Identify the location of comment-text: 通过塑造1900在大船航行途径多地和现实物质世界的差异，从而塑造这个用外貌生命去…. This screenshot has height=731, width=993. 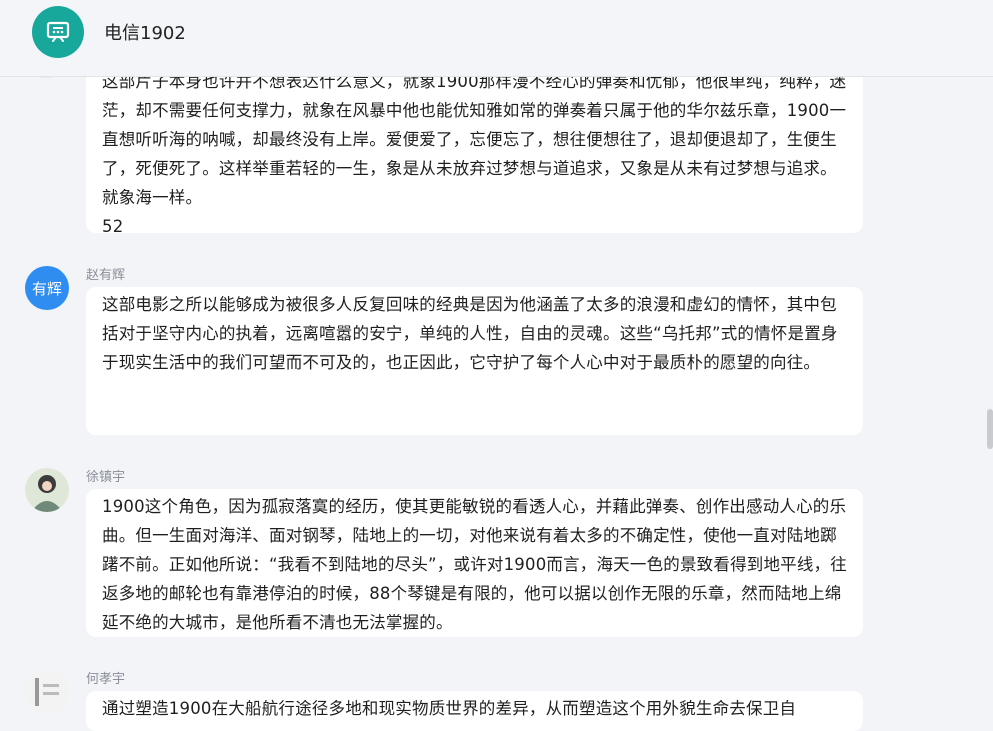
(449, 708).